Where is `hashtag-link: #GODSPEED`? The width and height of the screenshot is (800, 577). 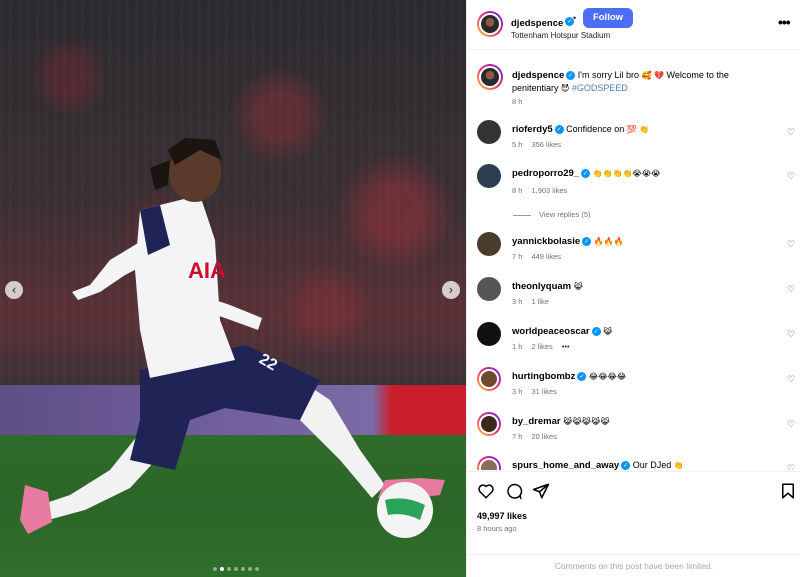
hashtag-link: #GODSPEED is located at coordinates (600, 88).